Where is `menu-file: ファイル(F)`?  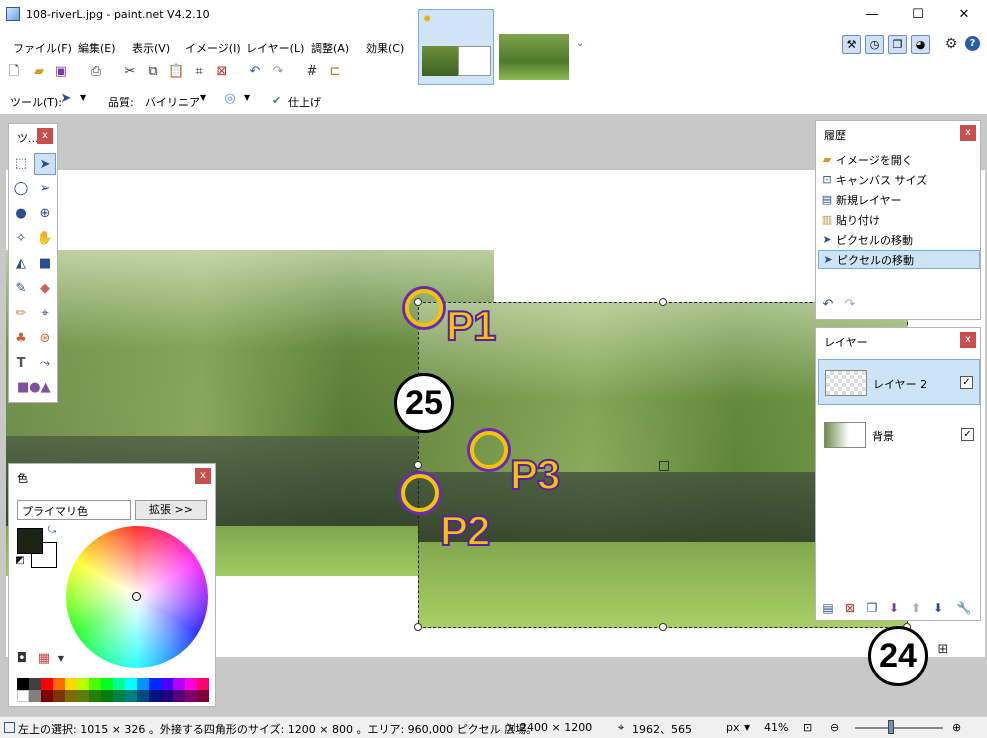 menu-file: ファイル(F) is located at coordinates (42, 48).